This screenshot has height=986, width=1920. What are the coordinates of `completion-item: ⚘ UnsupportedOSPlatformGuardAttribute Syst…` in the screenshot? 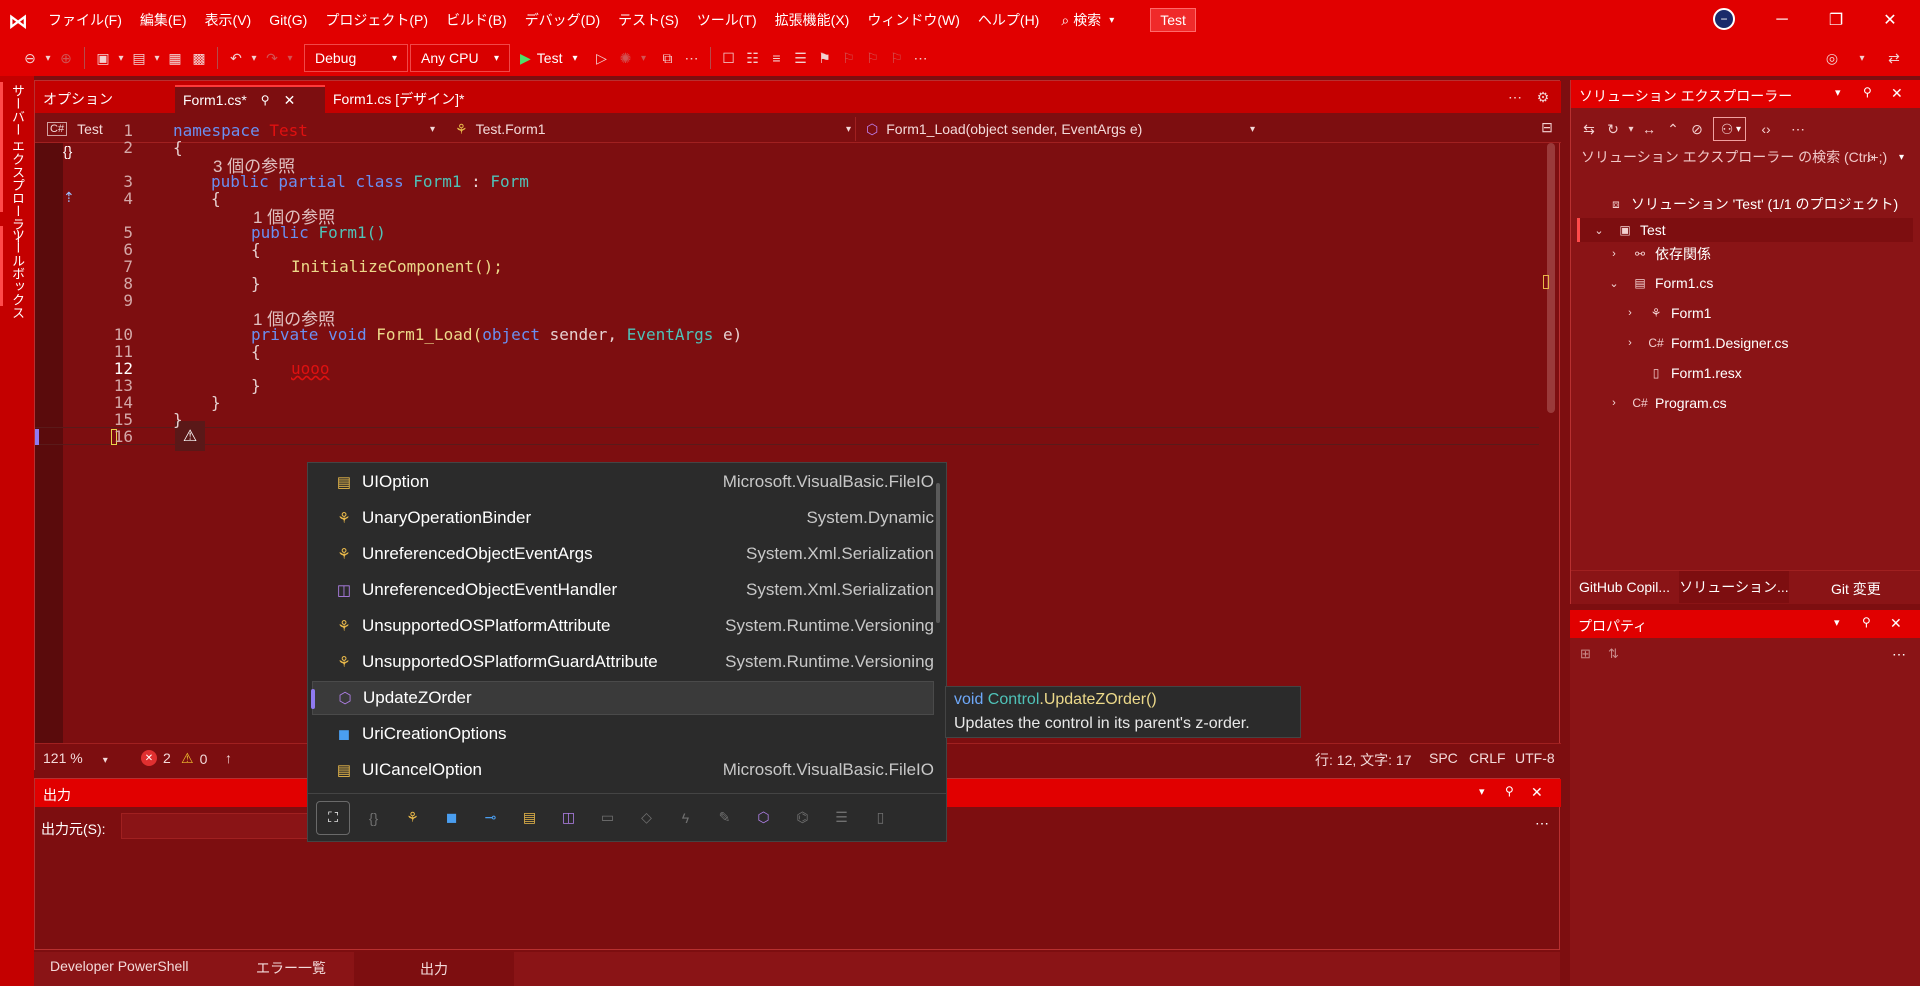 It's located at (623, 662).